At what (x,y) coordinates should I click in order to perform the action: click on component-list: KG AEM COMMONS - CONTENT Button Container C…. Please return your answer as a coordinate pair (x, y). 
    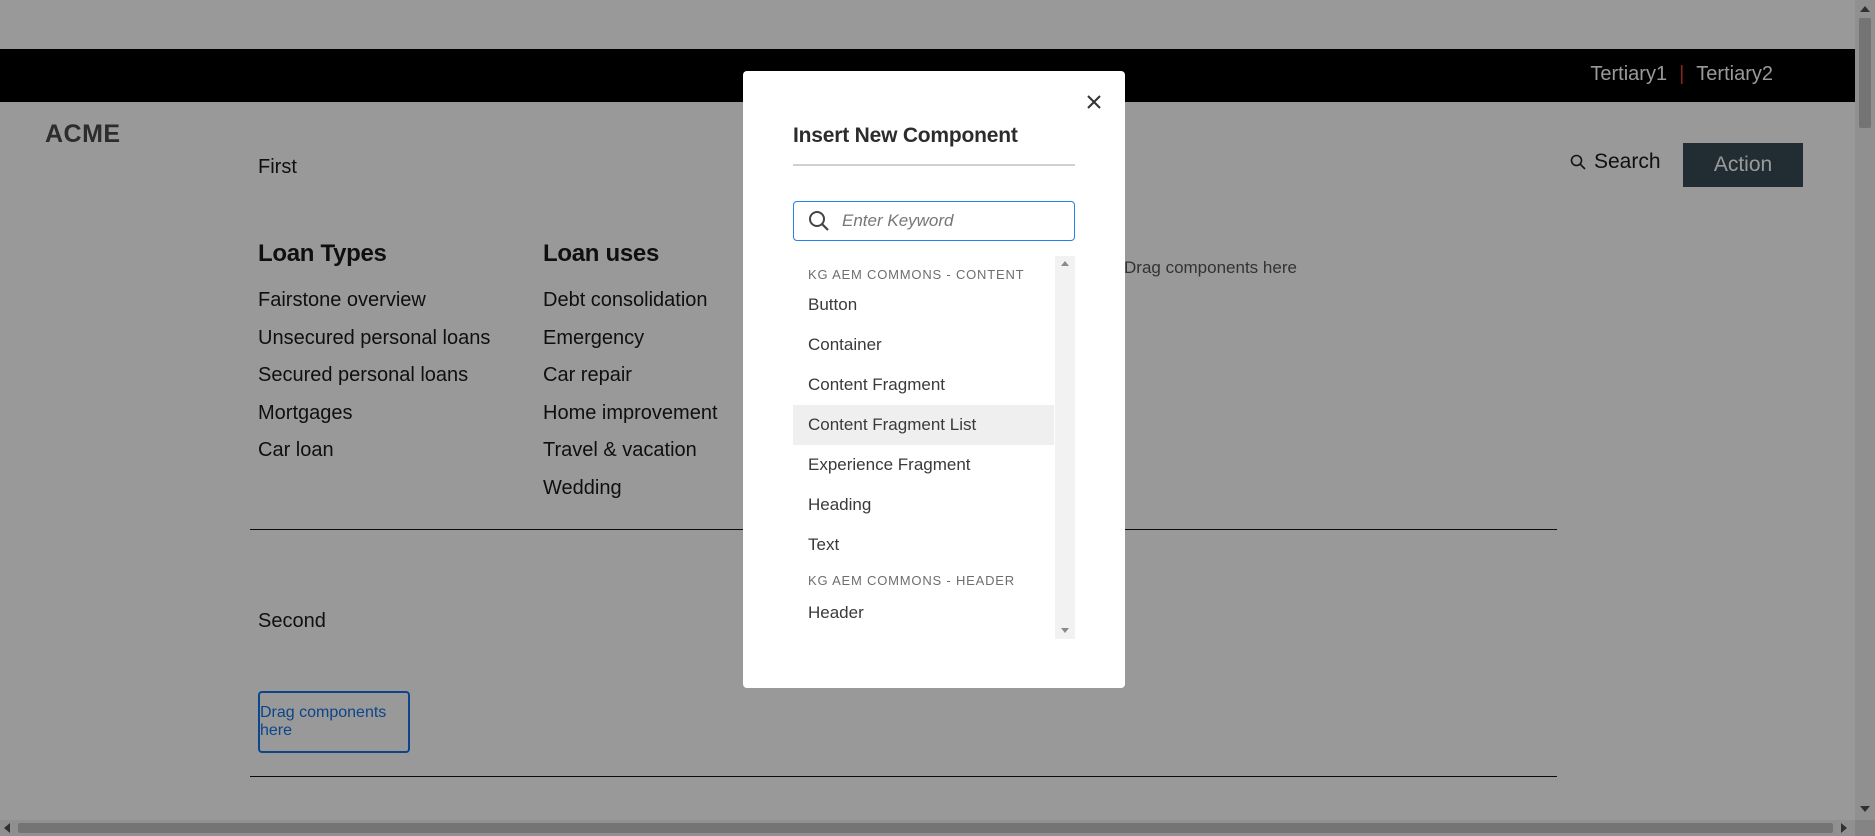
    Looking at the image, I should click on (934, 447).